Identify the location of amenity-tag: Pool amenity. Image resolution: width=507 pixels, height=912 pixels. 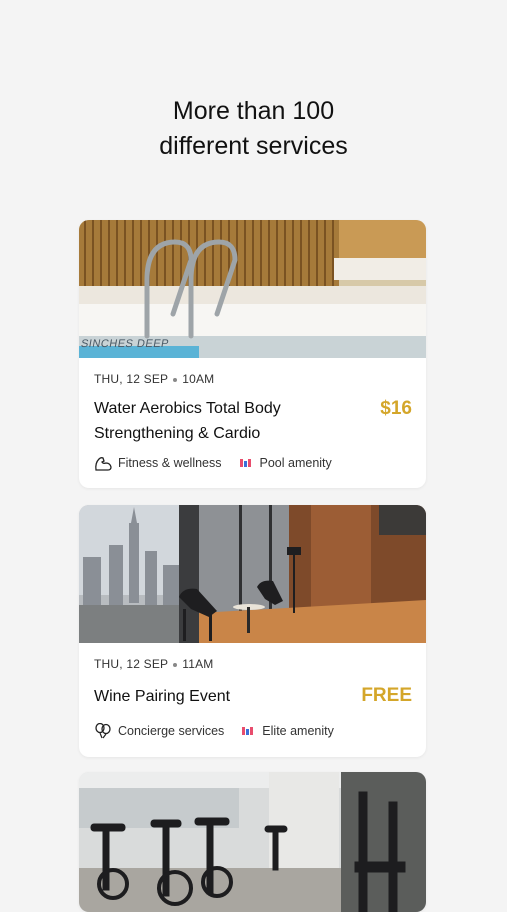
(285, 463).